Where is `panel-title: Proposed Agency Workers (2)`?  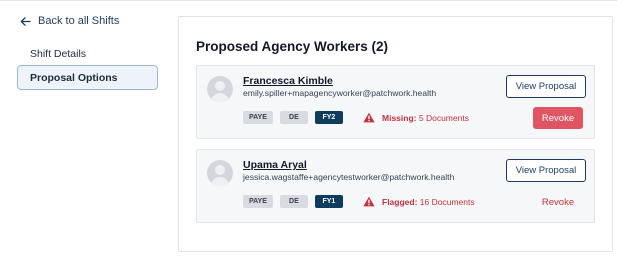
panel-title: Proposed Agency Workers (2) is located at coordinates (292, 46).